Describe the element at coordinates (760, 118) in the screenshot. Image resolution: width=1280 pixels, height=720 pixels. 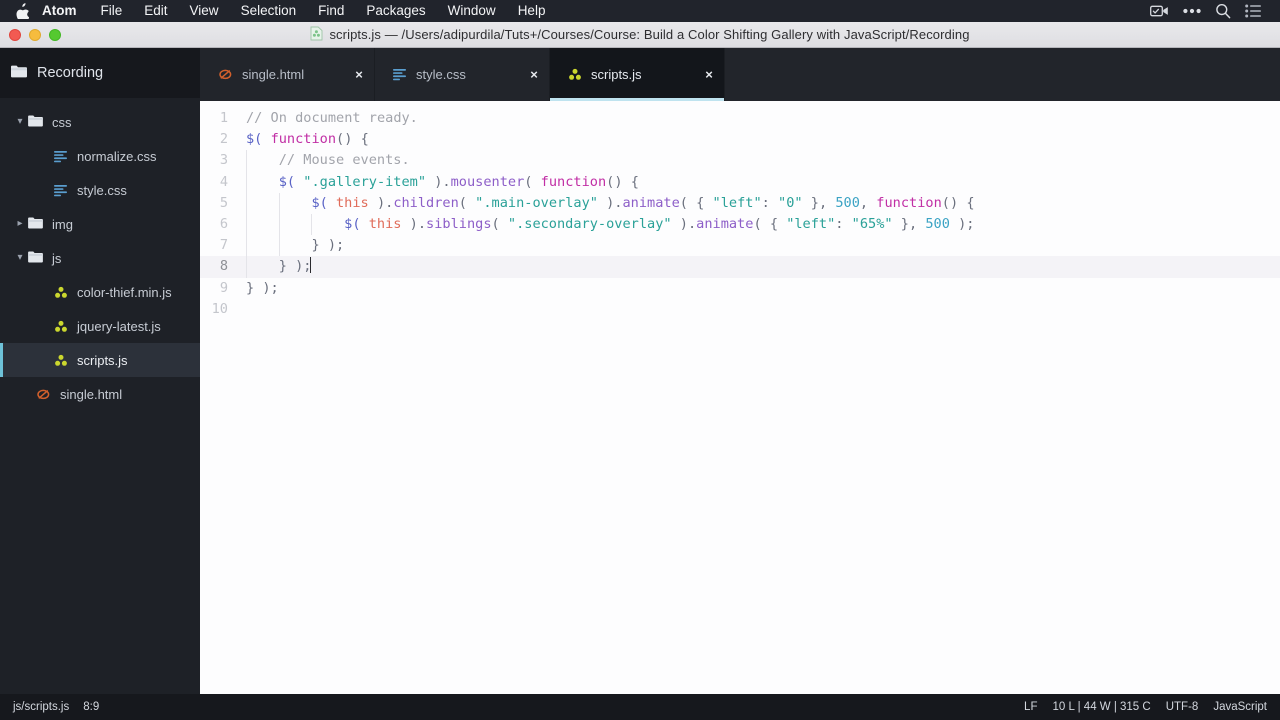
I see `code-text: // On document ready.` at that location.